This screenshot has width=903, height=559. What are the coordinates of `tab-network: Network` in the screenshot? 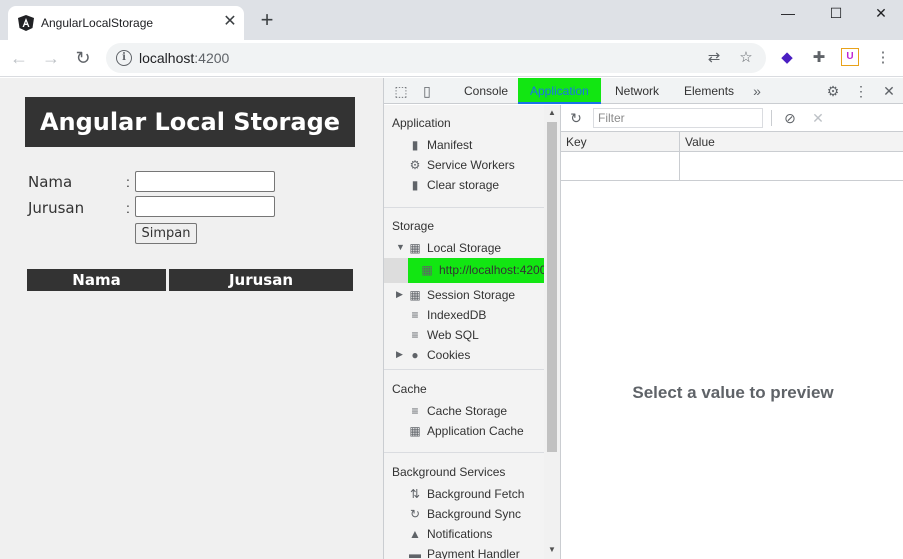 It's located at (637, 91).